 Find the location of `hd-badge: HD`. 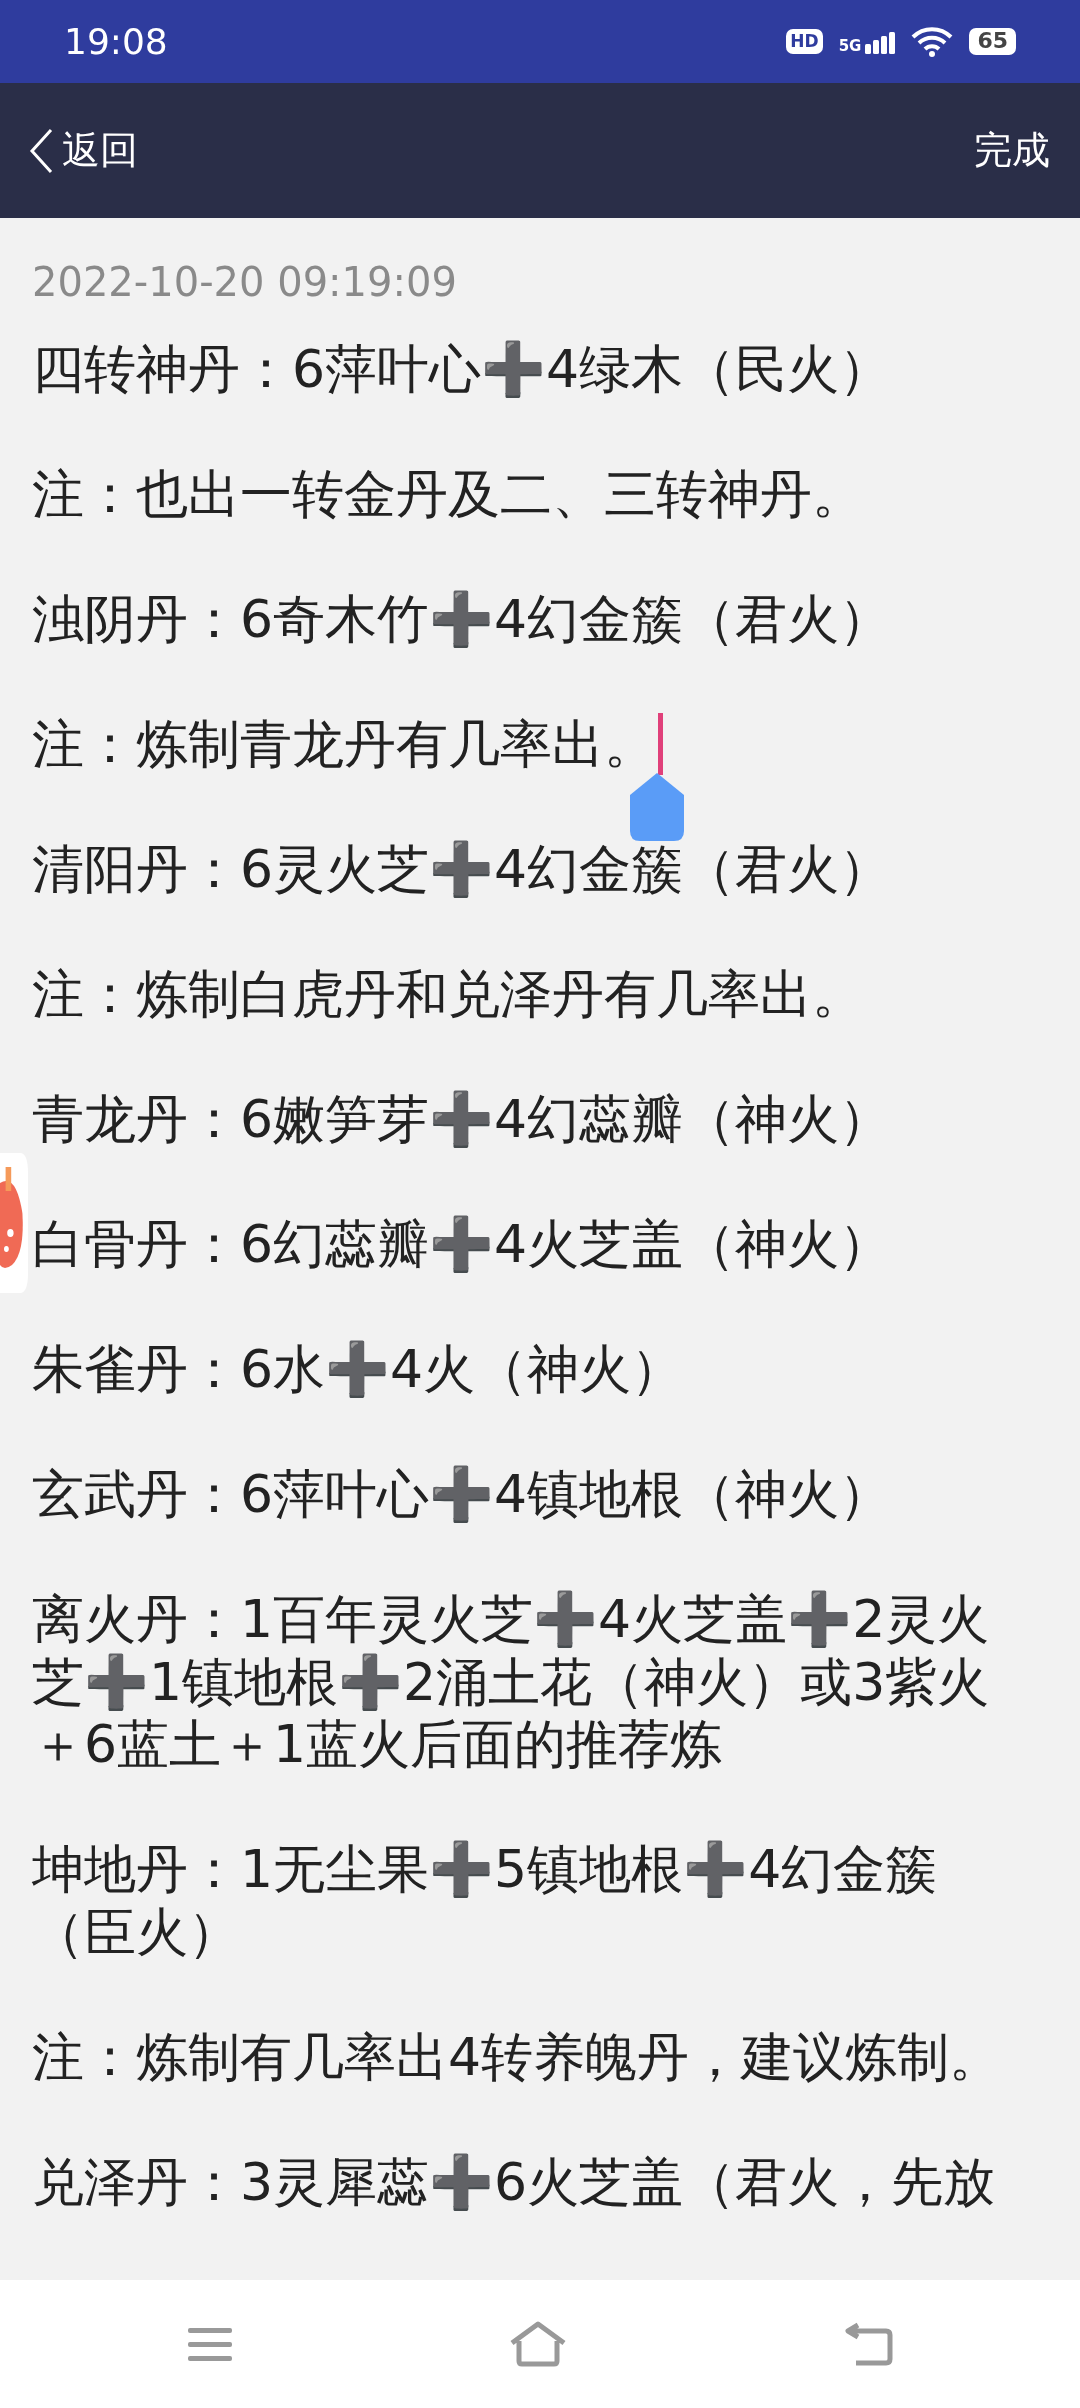

hd-badge: HD is located at coordinates (804, 41).